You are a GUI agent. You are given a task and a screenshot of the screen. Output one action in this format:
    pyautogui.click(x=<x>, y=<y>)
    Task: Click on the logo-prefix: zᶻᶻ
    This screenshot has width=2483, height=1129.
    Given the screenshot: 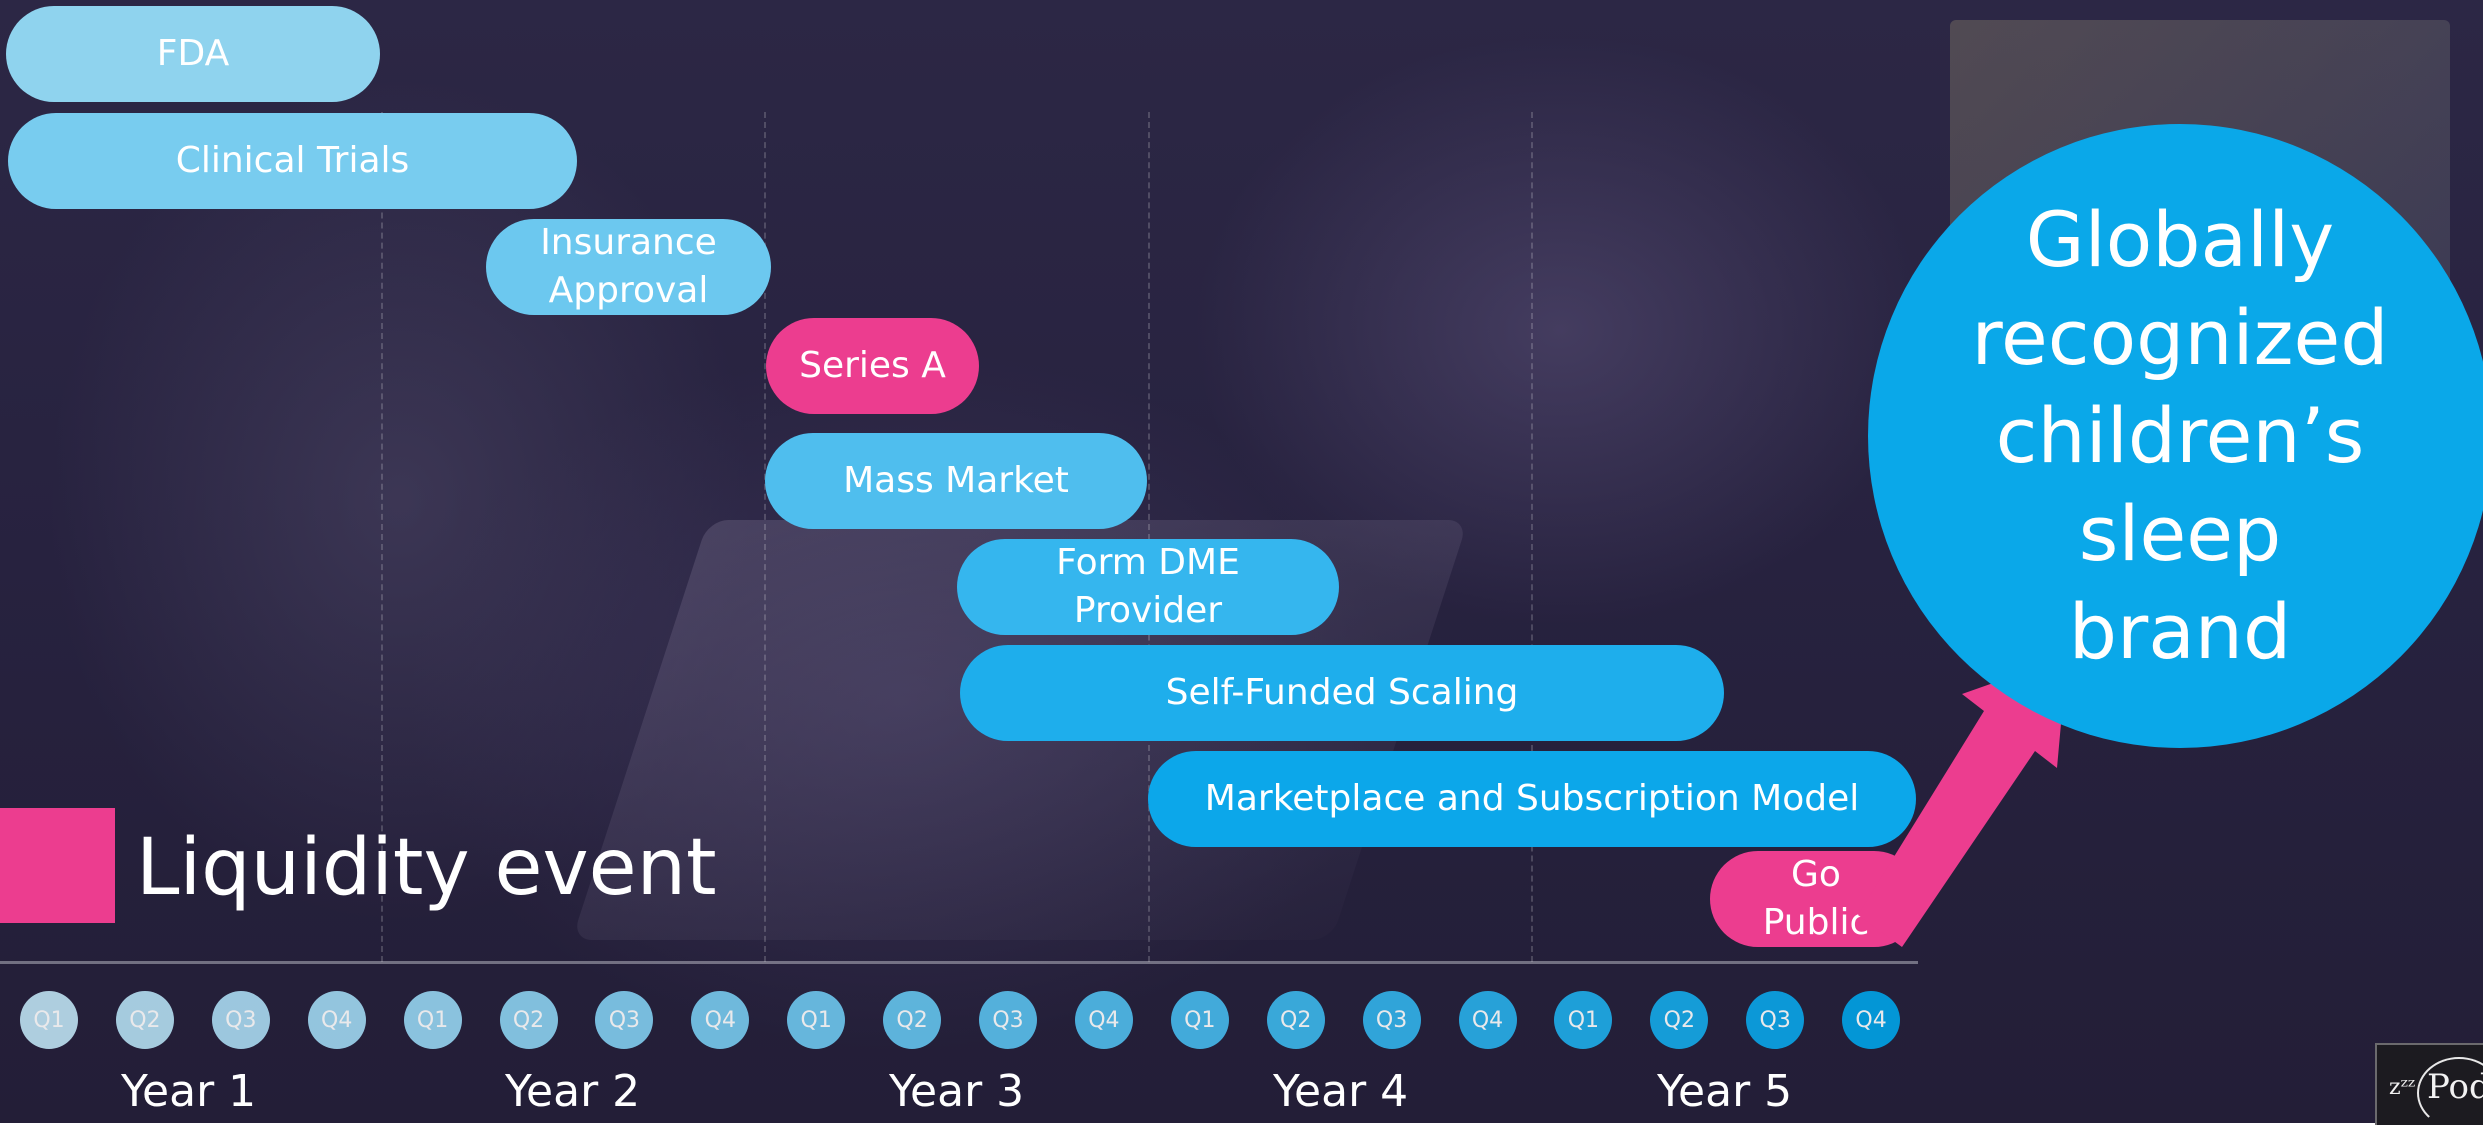 What is the action you would take?
    pyautogui.click(x=2402, y=1087)
    